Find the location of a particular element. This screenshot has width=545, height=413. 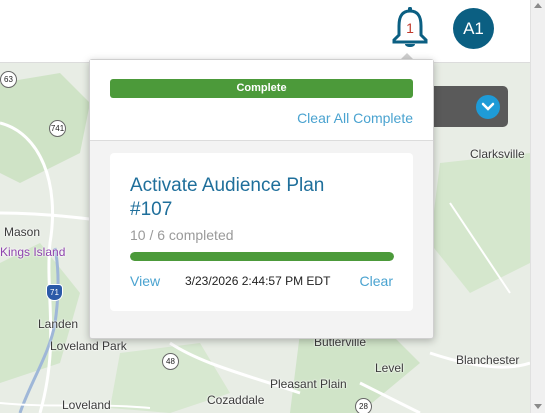

notification-progress-text: 10 / 6 completed is located at coordinates (182, 235).